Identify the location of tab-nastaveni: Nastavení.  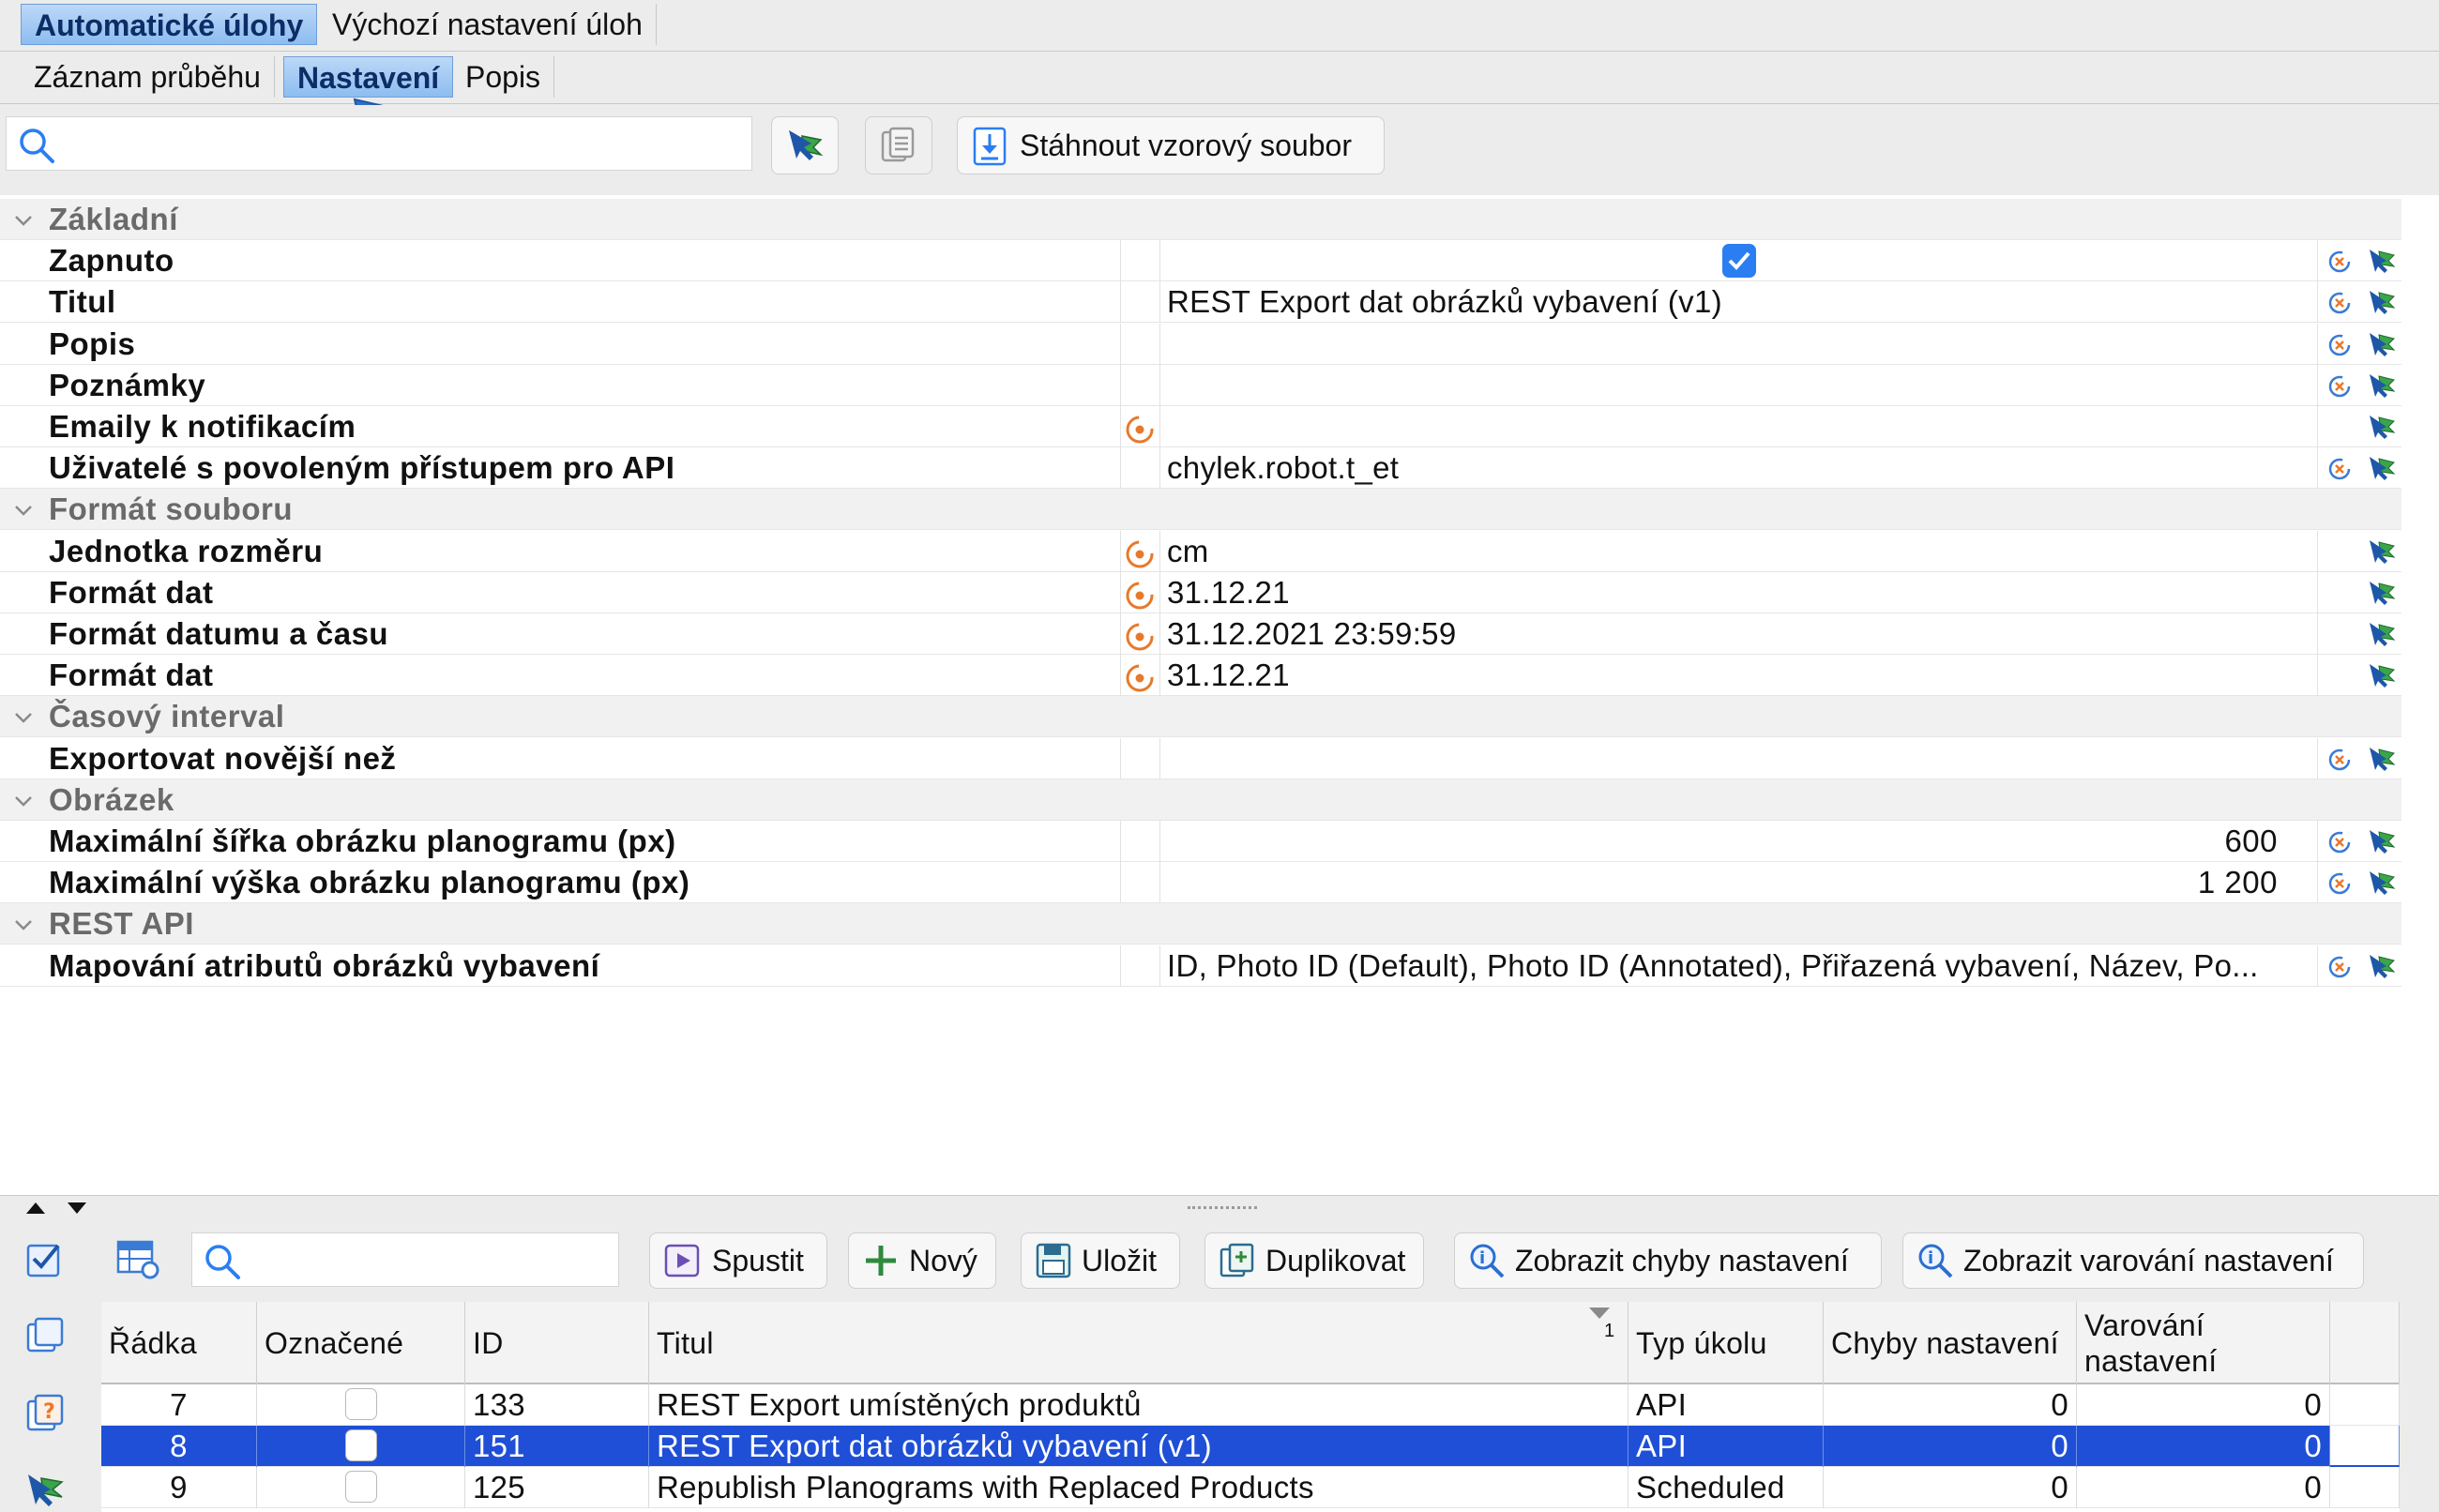
(368, 77).